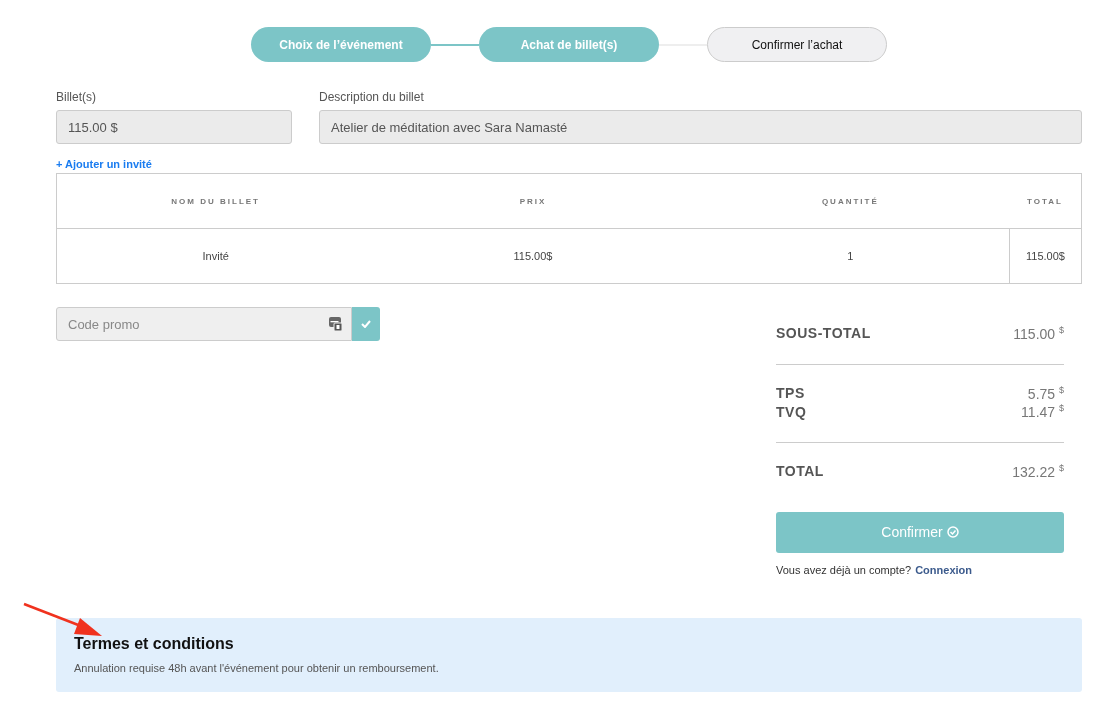 The width and height of the screenshot is (1105, 715). What do you see at coordinates (943, 569) in the screenshot?
I see `login-link: Connexion` at bounding box center [943, 569].